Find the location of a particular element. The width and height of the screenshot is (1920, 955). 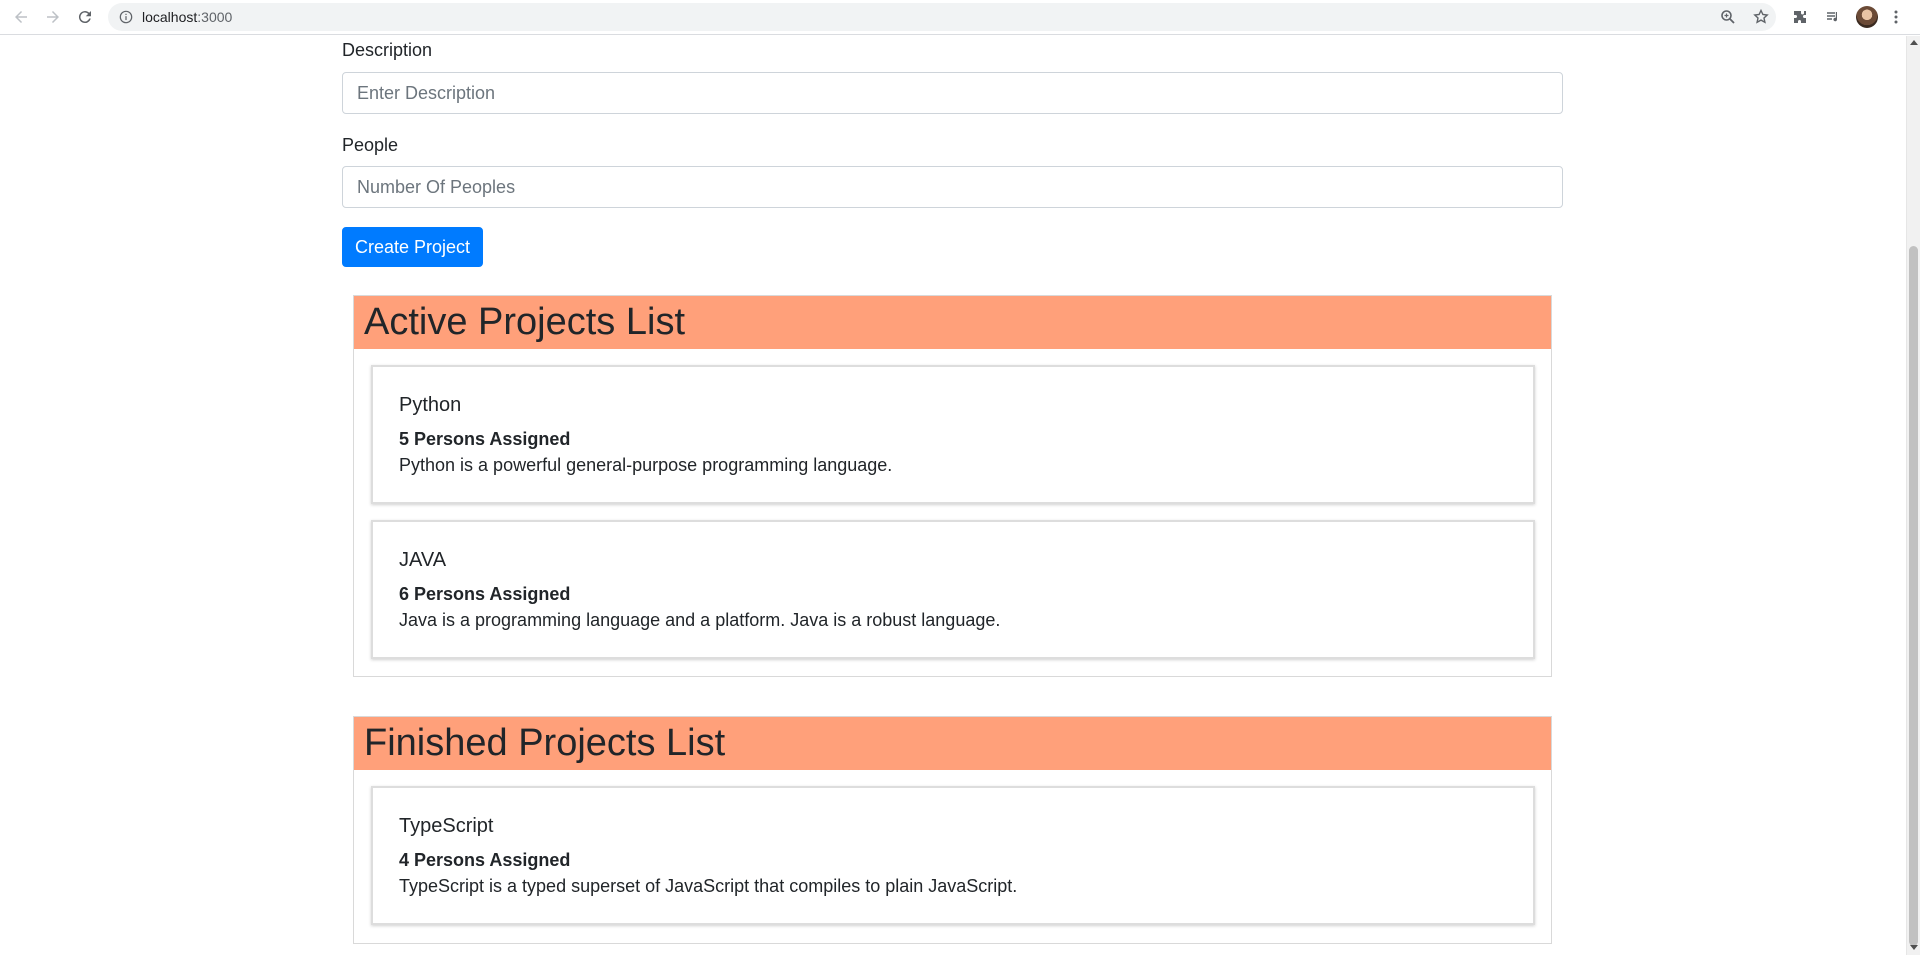

reload-icon is located at coordinates (85, 17).